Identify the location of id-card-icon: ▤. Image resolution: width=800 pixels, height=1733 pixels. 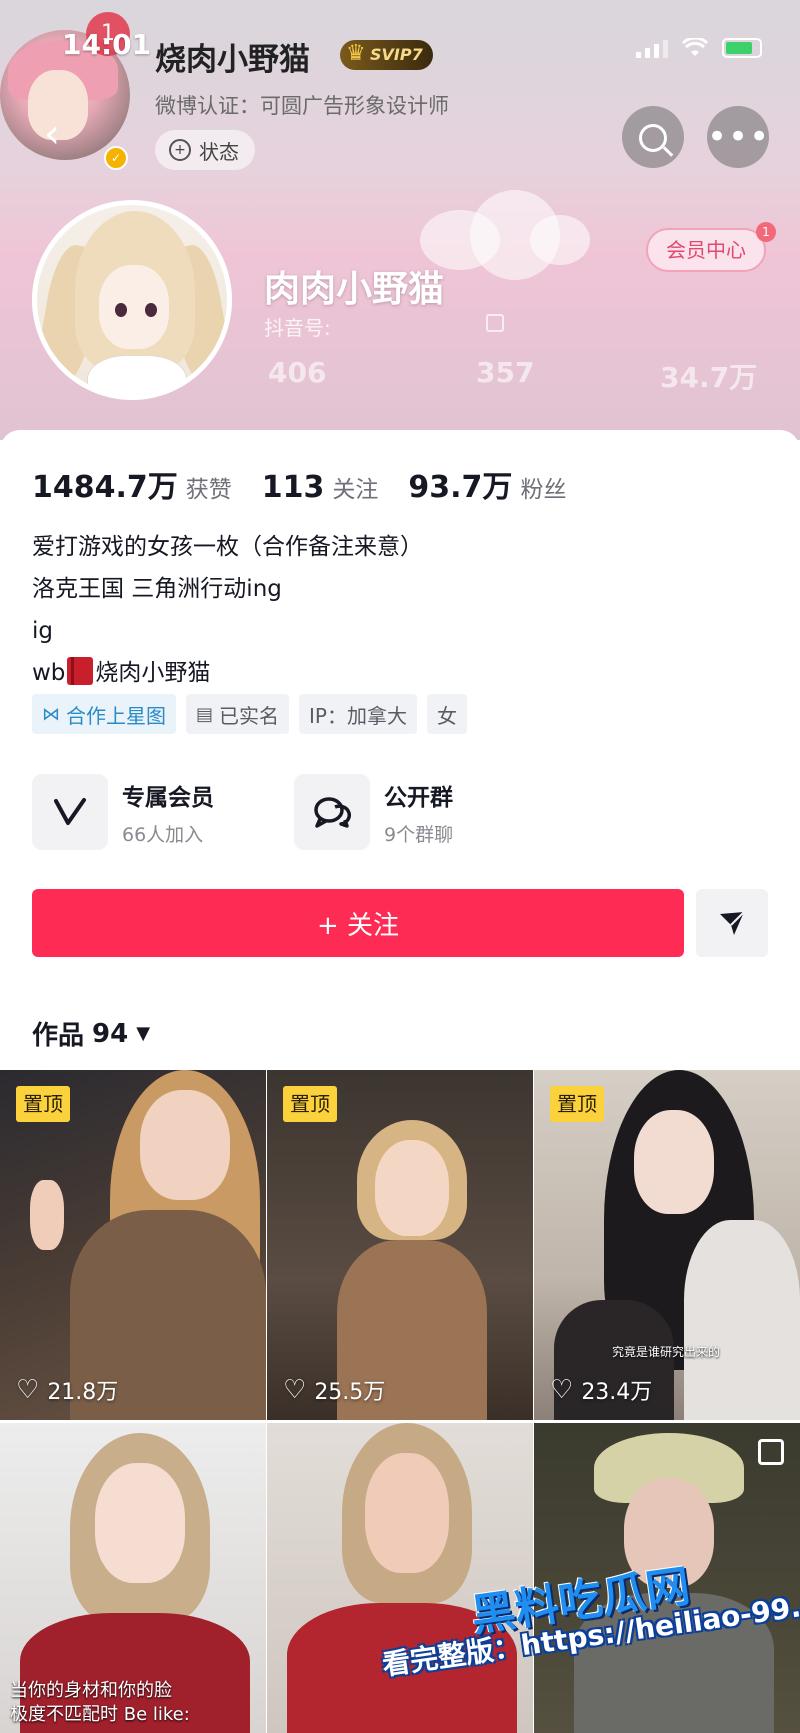
(205, 714).